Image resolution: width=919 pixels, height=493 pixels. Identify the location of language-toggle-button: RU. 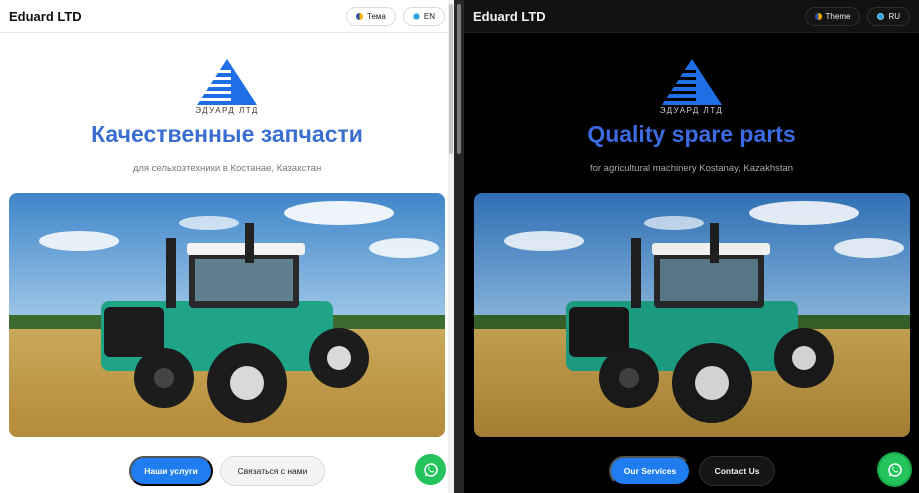
(888, 16).